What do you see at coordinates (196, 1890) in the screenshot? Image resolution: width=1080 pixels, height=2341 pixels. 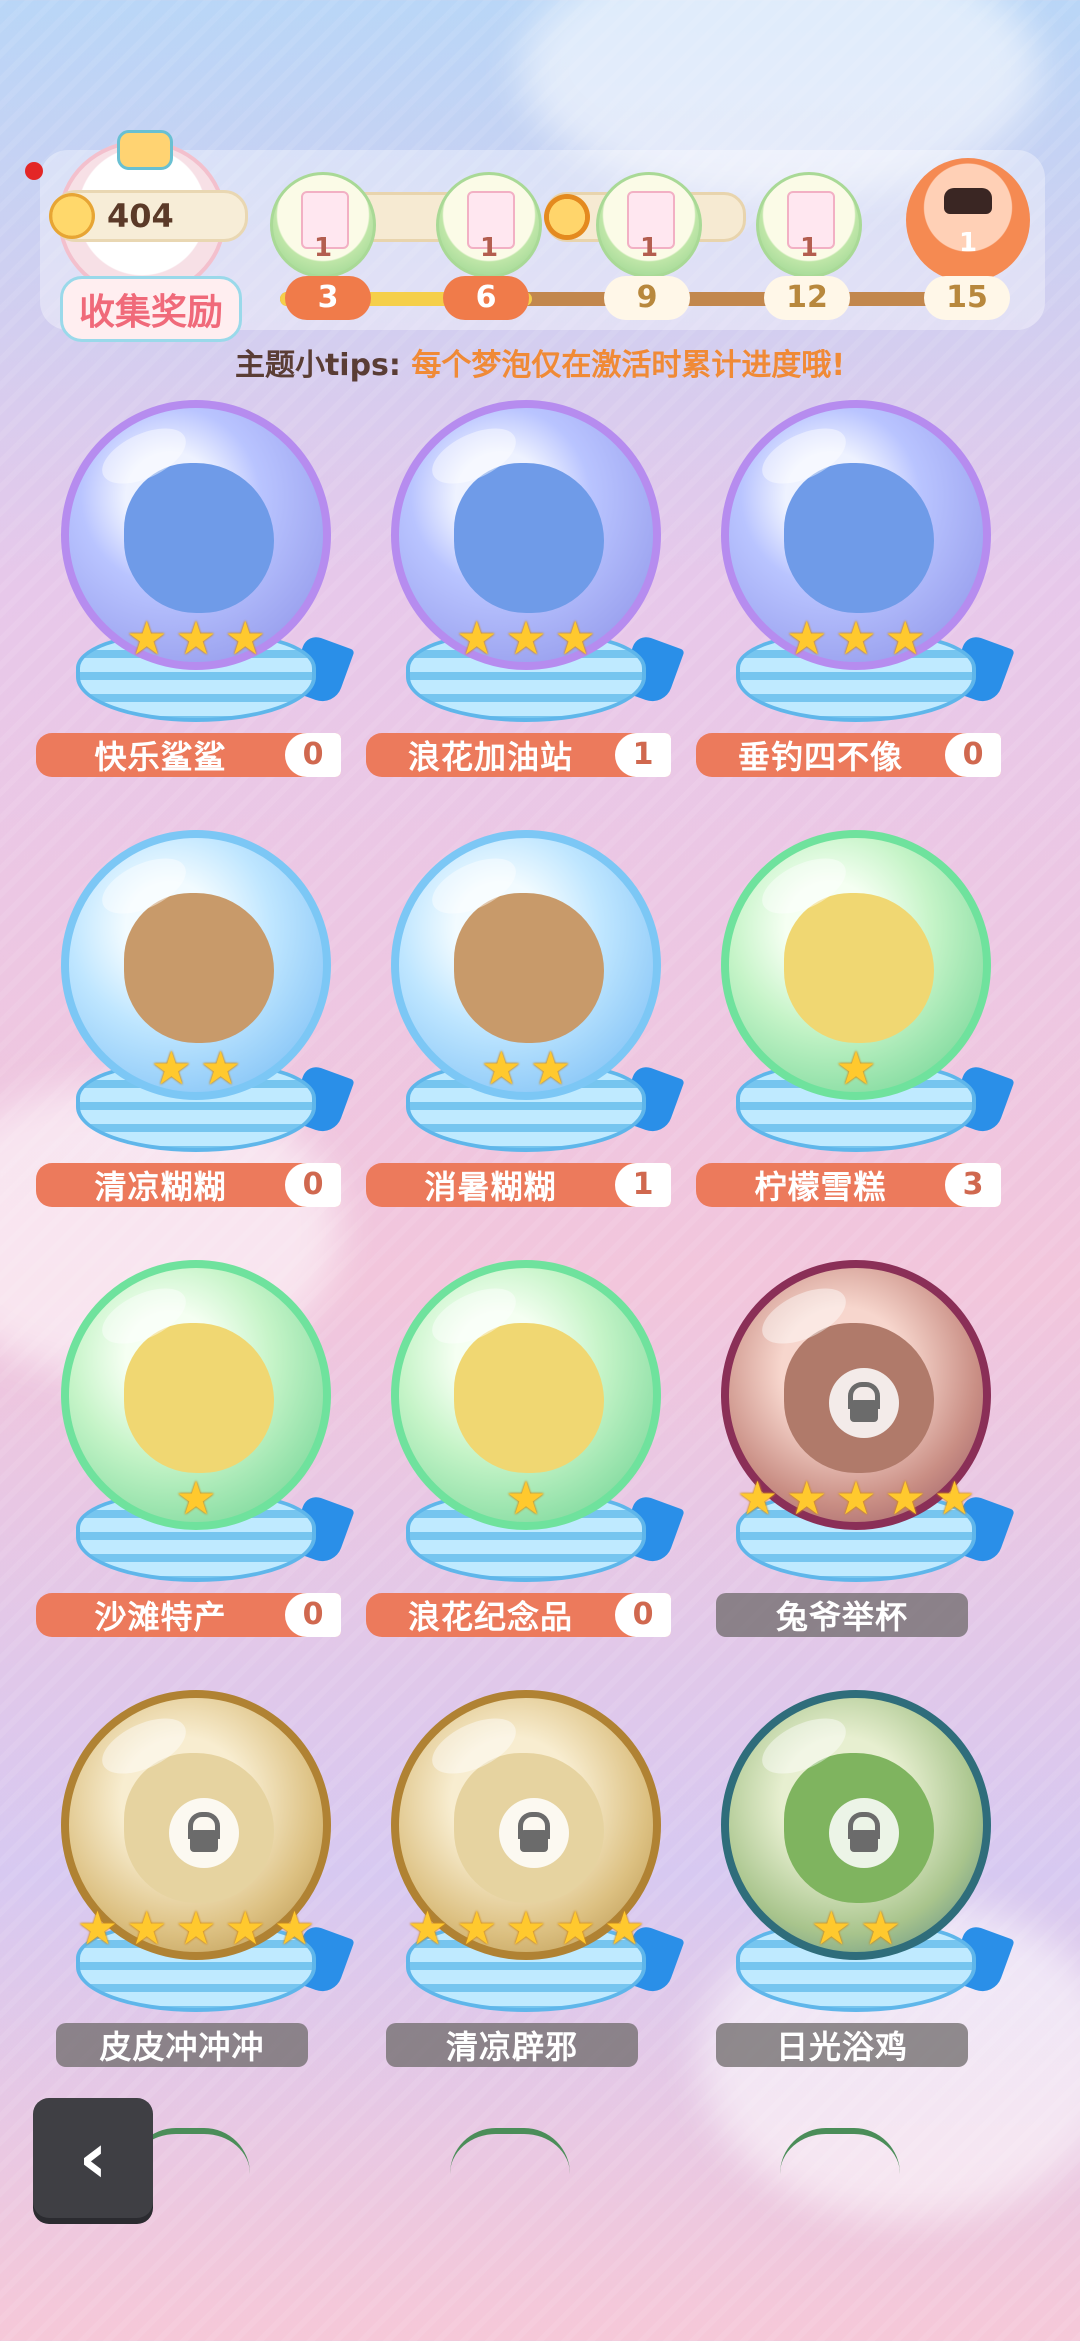 I see `collection-item: ★ ★ ★ ★ ★ 皮皮冲冲冲` at bounding box center [196, 1890].